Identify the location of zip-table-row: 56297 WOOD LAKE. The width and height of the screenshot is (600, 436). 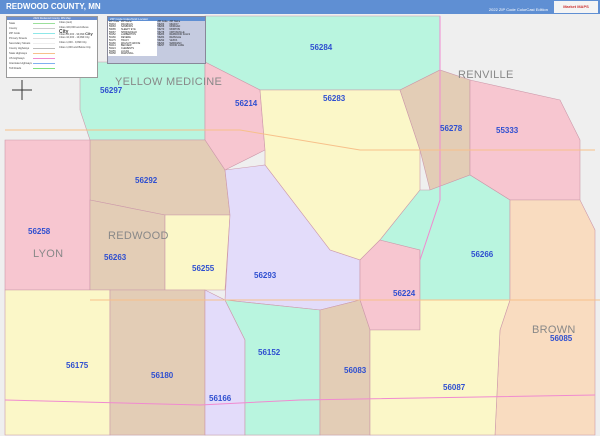
(170, 46).